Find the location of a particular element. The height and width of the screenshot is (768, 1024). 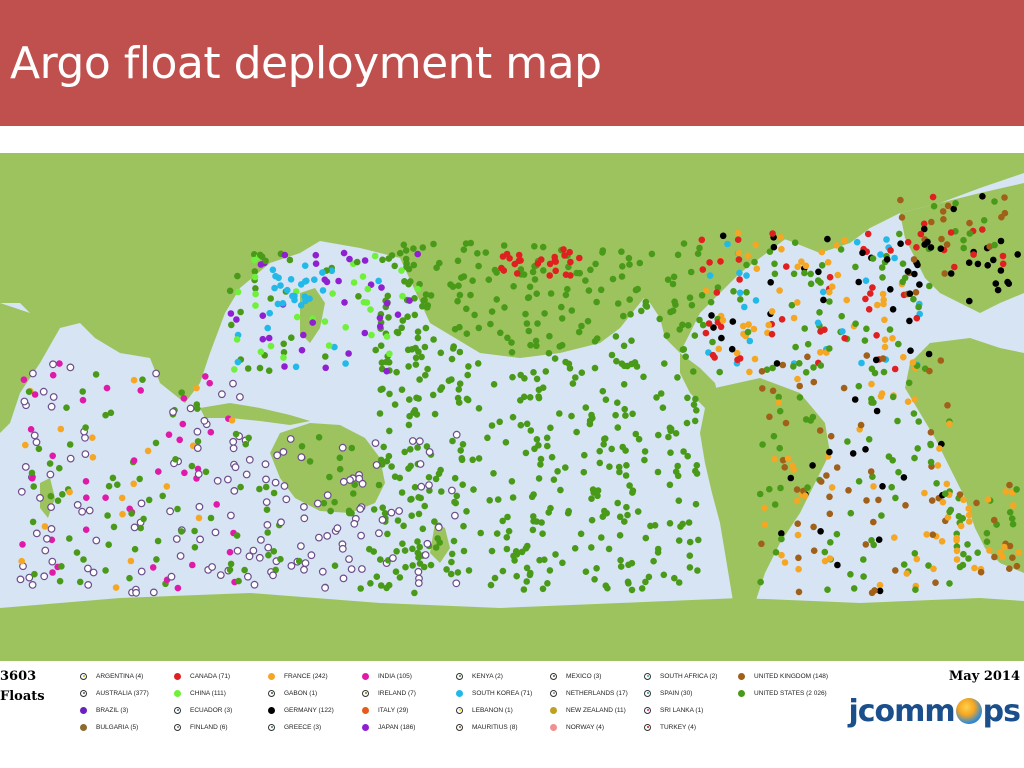

legend-item: ARGENTINA (4) is located at coordinates (111, 676).